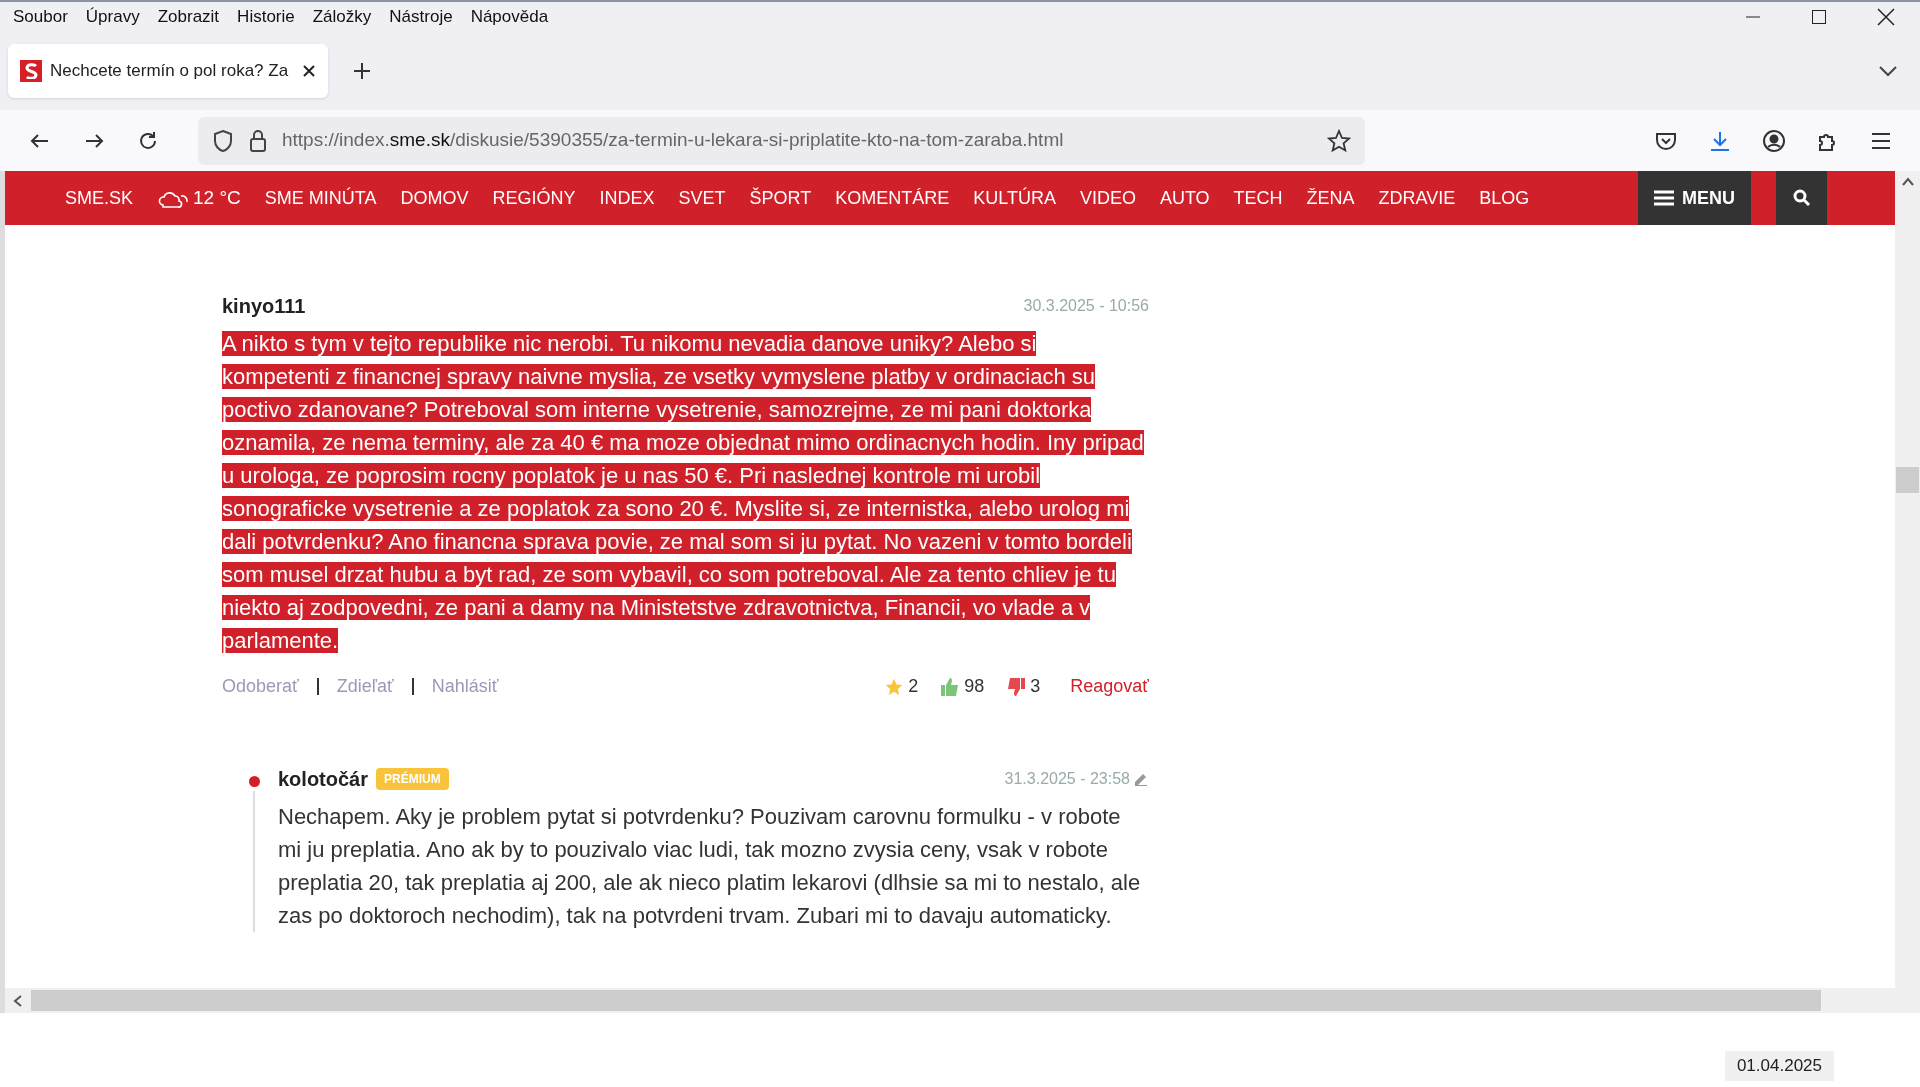  Describe the element at coordinates (702, 198) in the screenshot. I see `nav-link: SVET` at that location.